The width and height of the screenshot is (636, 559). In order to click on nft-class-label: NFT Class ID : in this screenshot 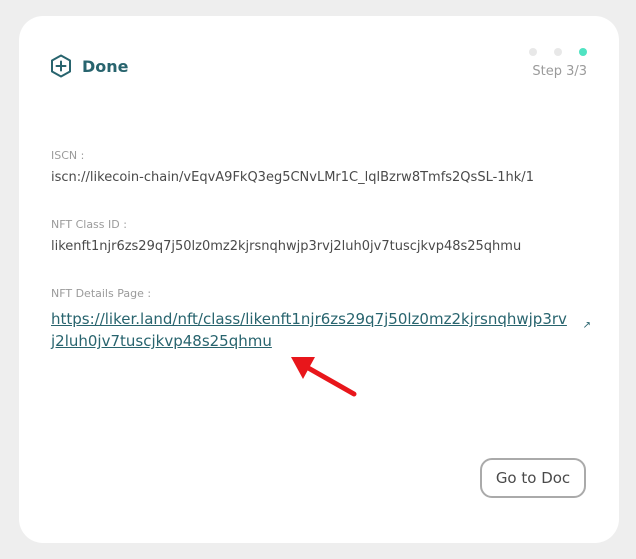, I will do `click(89, 224)`.